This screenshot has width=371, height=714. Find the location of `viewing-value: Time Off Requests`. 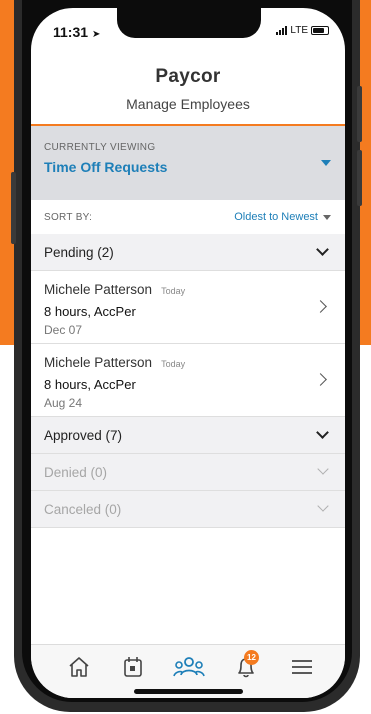

viewing-value: Time Off Requests is located at coordinates (106, 167).